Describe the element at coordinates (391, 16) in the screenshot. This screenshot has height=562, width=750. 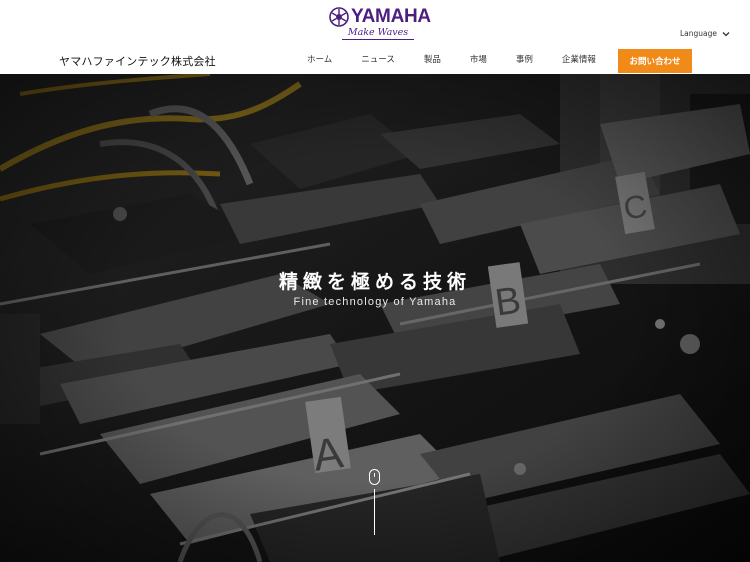
I see `logo-wordmark: YAMAHA` at that location.